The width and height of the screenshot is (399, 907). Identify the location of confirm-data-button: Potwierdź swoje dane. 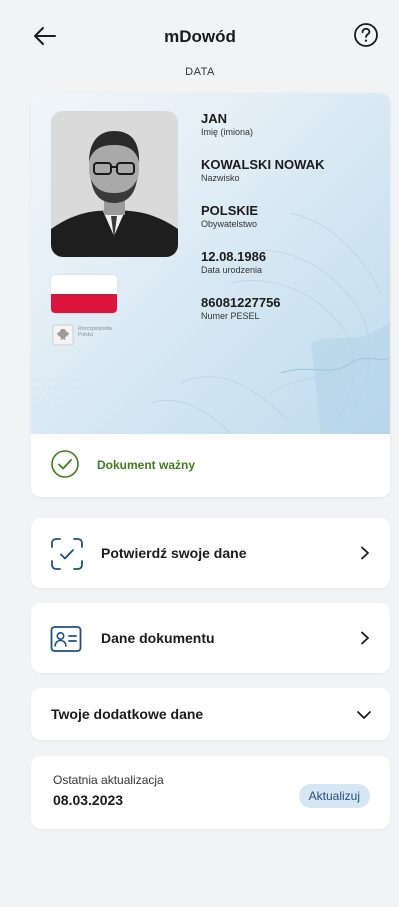
(210, 553).